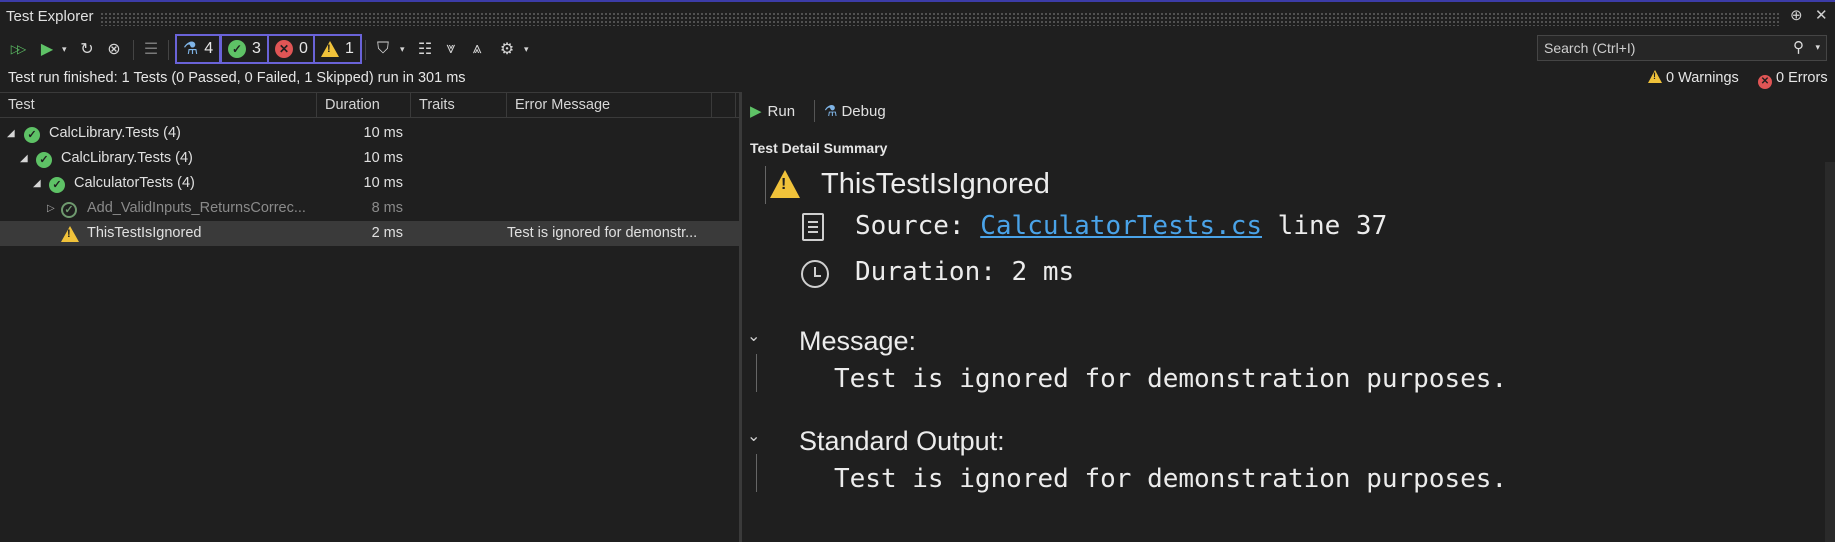 Image resolution: width=1835 pixels, height=542 pixels. I want to click on expand-triangle-icon: ▷, so click(51, 208).